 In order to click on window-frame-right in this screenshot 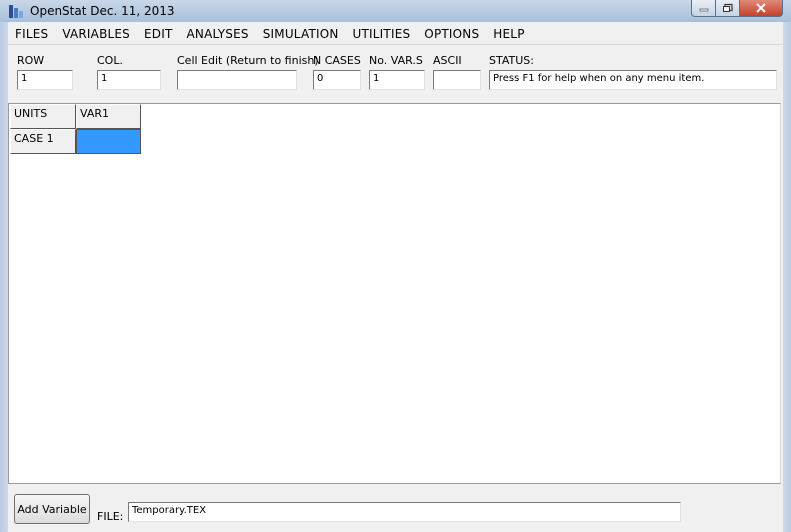, I will do `click(787, 277)`.